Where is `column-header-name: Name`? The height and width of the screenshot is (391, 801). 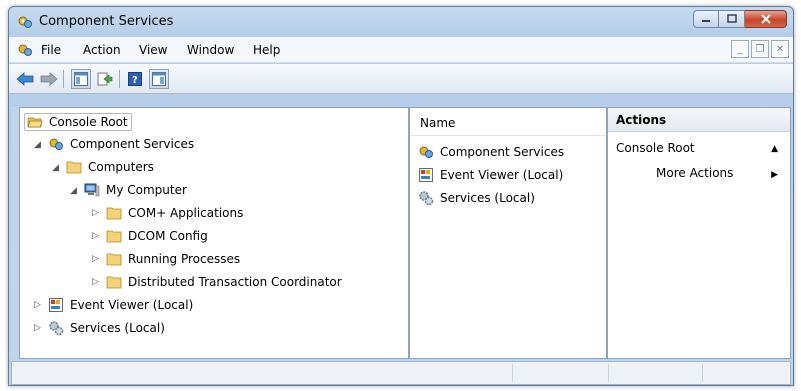 column-header-name: Name is located at coordinates (508, 122).